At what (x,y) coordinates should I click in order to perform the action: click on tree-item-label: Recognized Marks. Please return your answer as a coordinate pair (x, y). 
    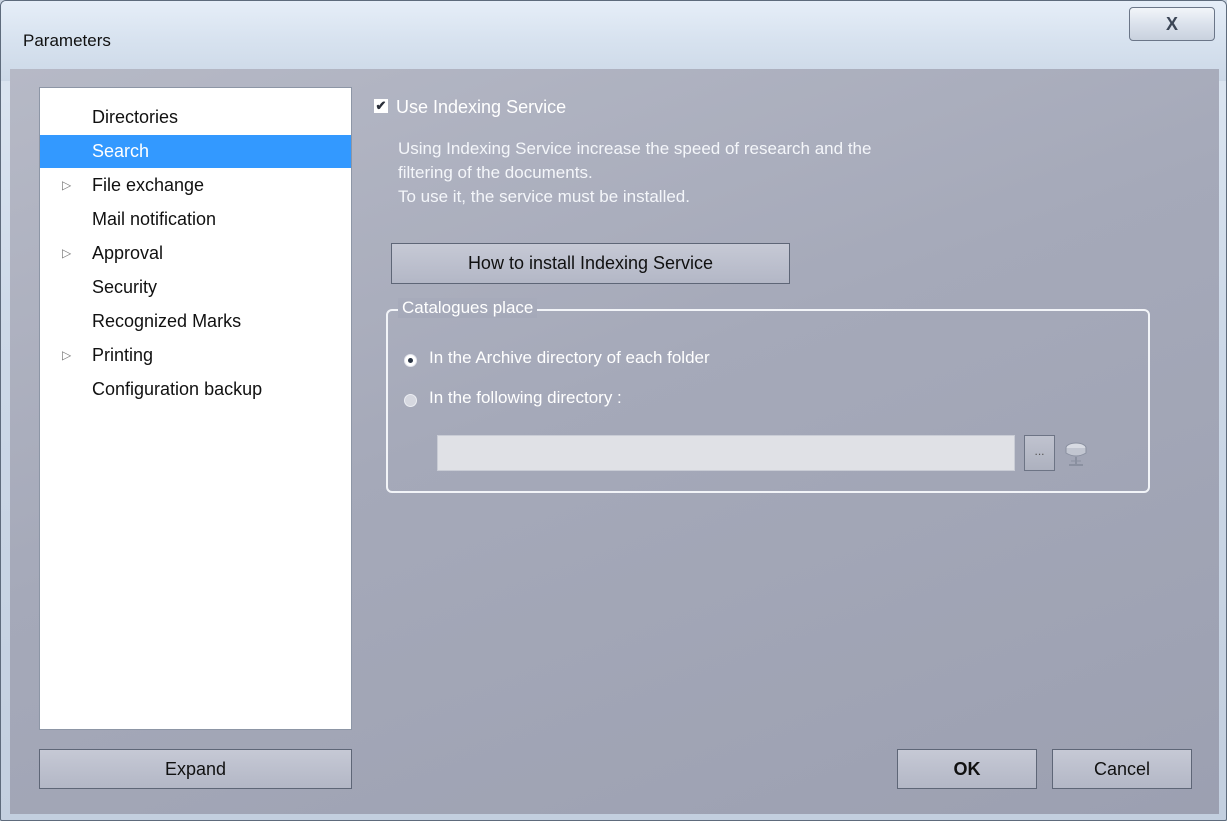
    Looking at the image, I should click on (167, 321).